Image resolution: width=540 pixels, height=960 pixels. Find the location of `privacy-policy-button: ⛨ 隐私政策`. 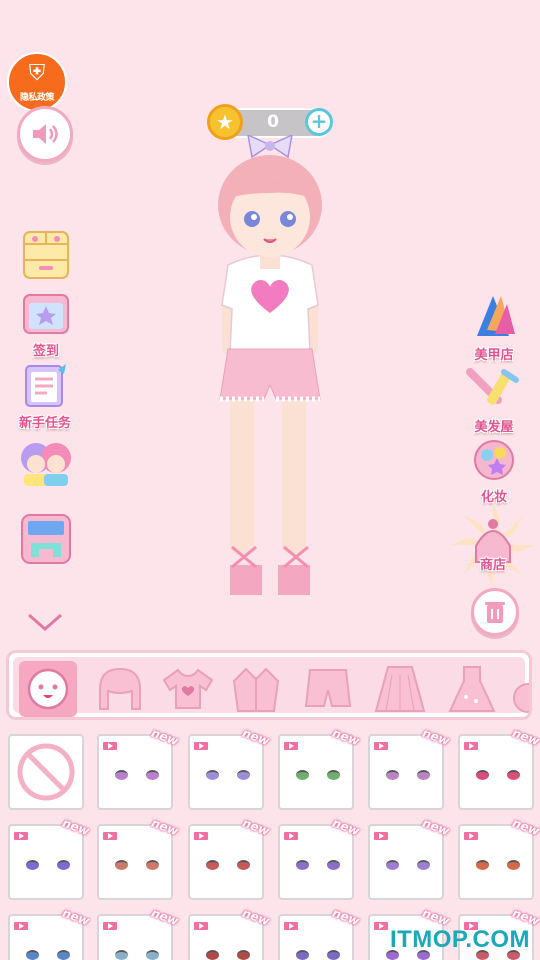

privacy-policy-button: ⛨ 隐私政策 is located at coordinates (37, 82).